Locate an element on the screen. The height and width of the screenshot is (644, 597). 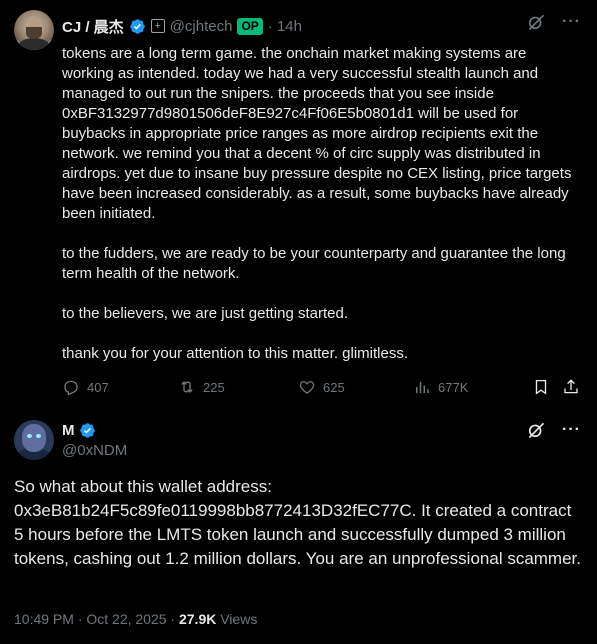
repost-icon is located at coordinates (187, 387).